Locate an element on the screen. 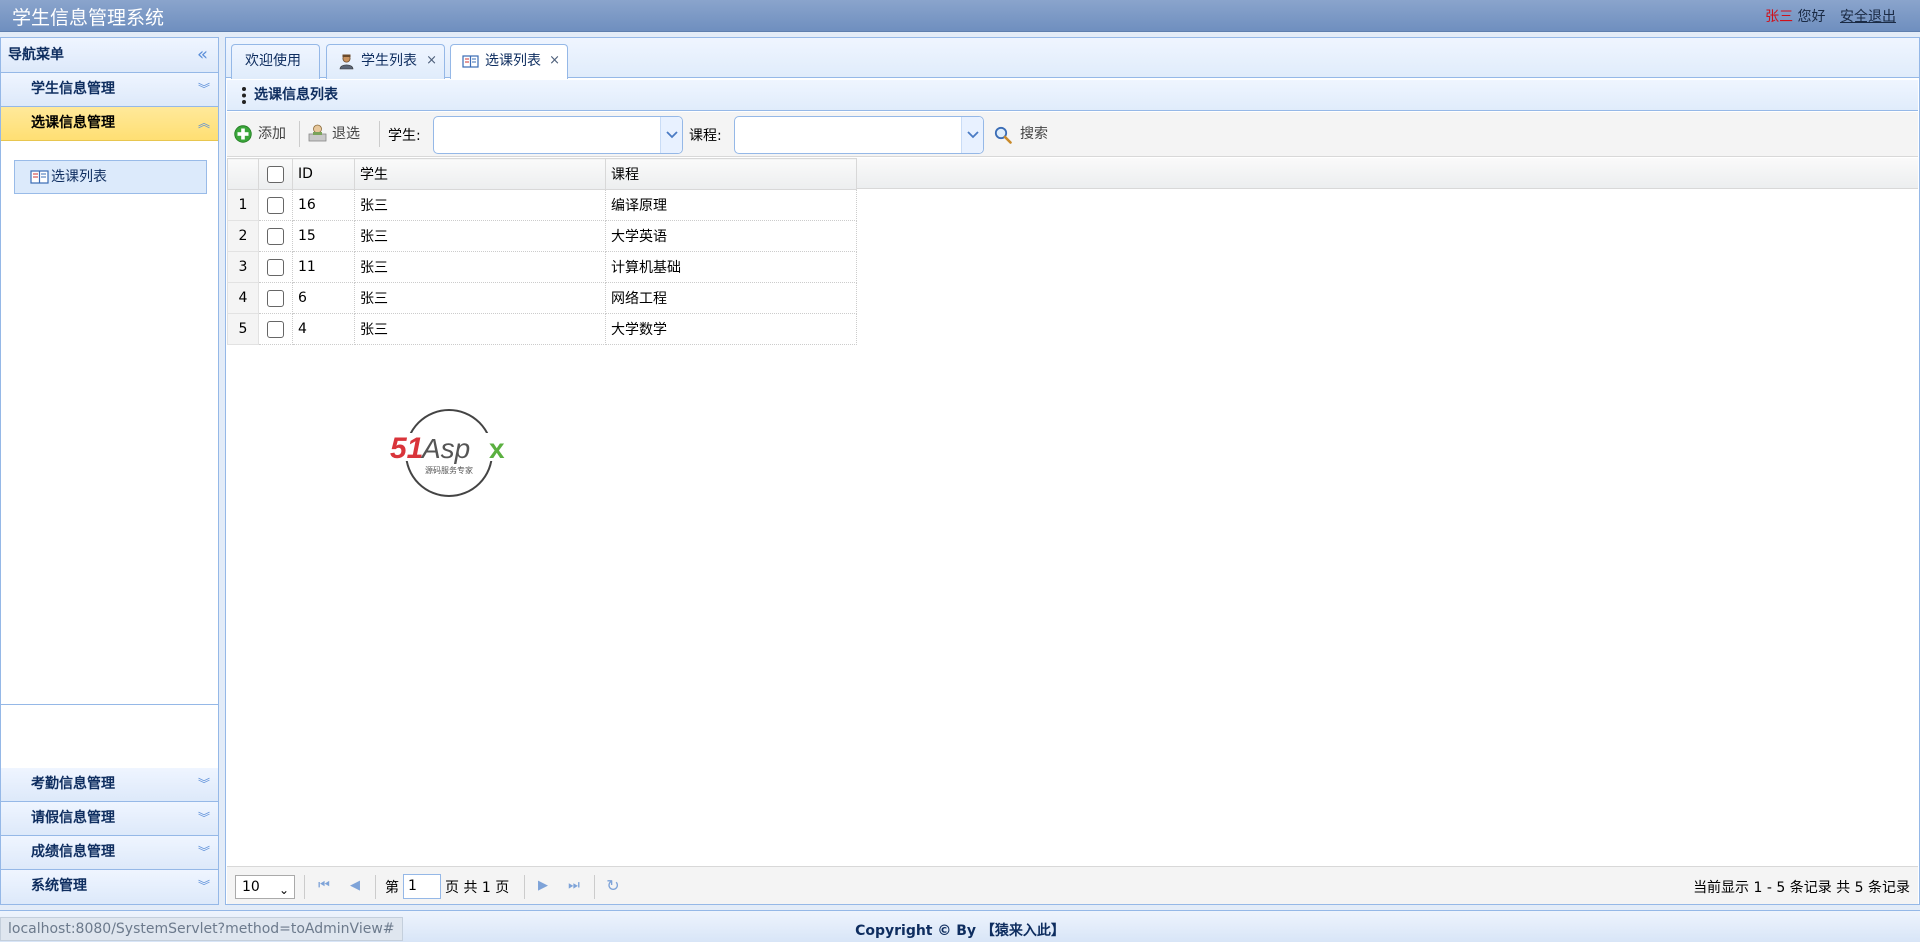  row-number: 3 is located at coordinates (243, 267).